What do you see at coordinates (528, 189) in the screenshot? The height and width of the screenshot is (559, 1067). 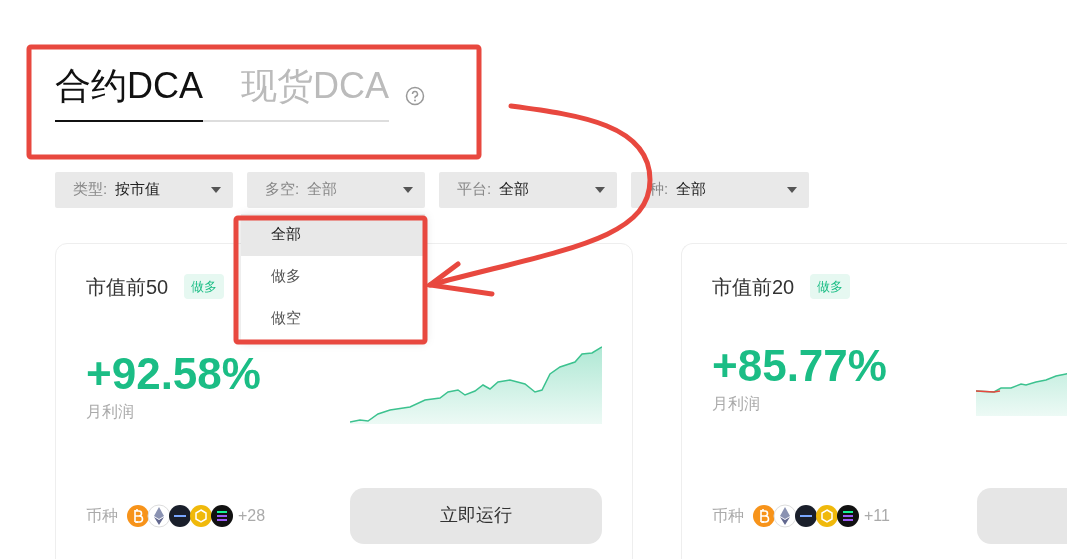 I see `filter-dropdown: 平台: 全部` at bounding box center [528, 189].